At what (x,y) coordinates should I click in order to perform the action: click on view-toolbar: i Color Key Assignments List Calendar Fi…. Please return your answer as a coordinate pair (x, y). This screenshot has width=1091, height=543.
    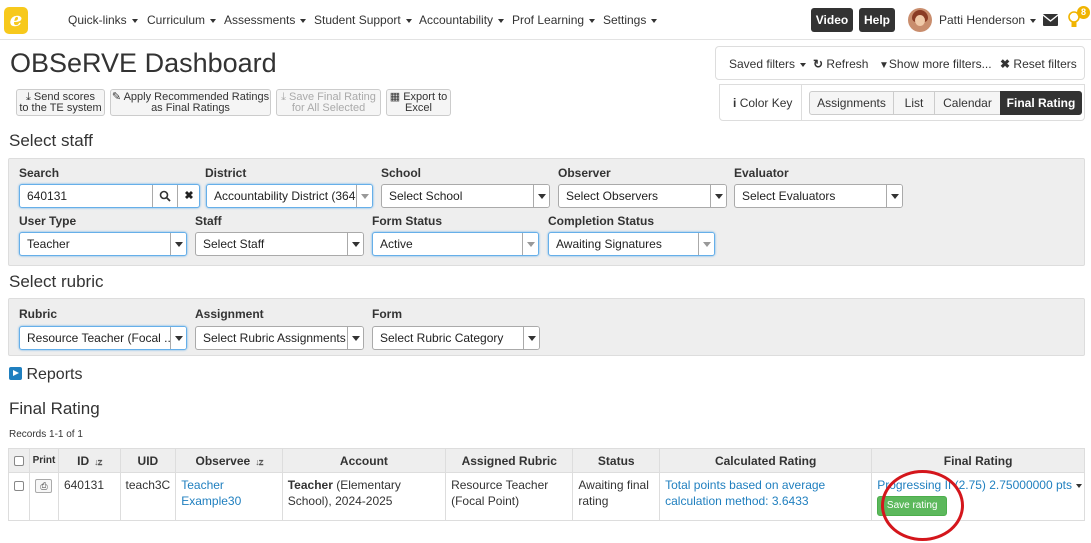
    Looking at the image, I should click on (902, 102).